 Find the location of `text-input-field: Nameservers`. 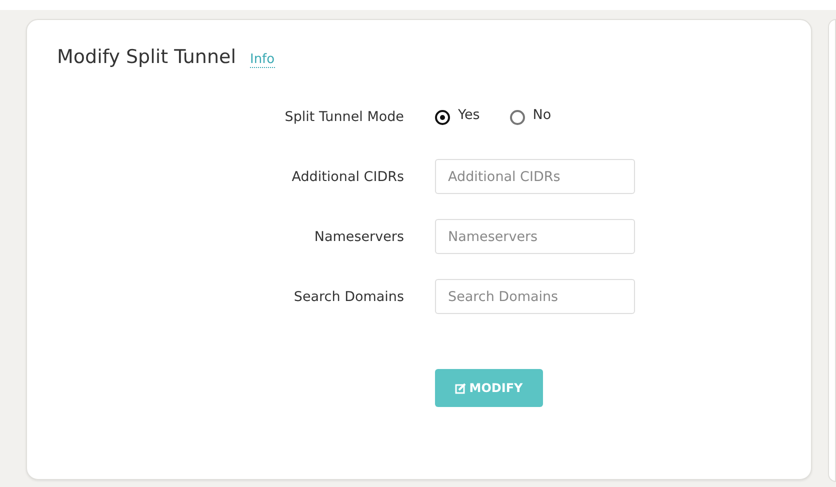

text-input-field: Nameservers is located at coordinates (535, 236).